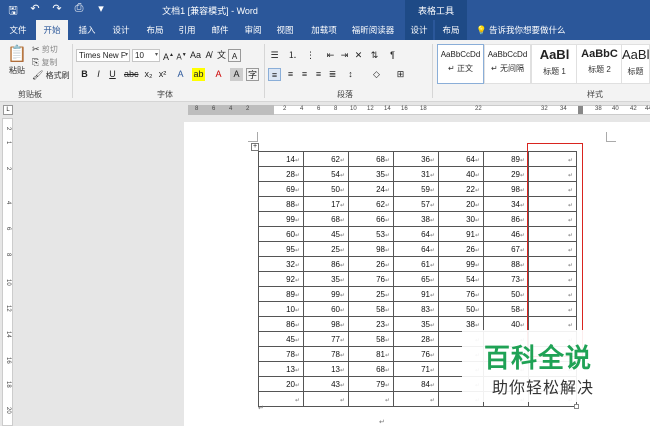 The width and height of the screenshot is (650, 426). I want to click on table-cell: 95↵, so click(281, 249).